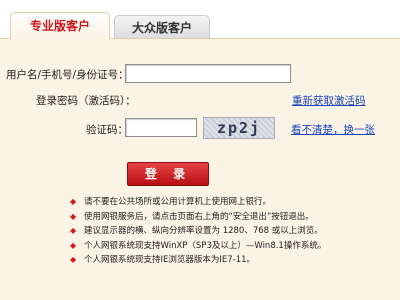 This screenshot has width=400, height=300. What do you see at coordinates (329, 100) in the screenshot?
I see `activation-code-link: 重新获取激活码` at bounding box center [329, 100].